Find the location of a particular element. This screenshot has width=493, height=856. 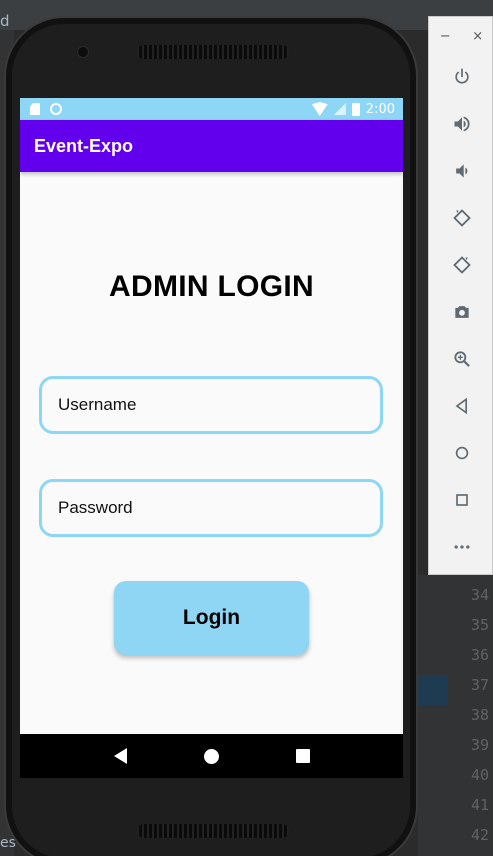

ide-selected-line is located at coordinates (433, 690).